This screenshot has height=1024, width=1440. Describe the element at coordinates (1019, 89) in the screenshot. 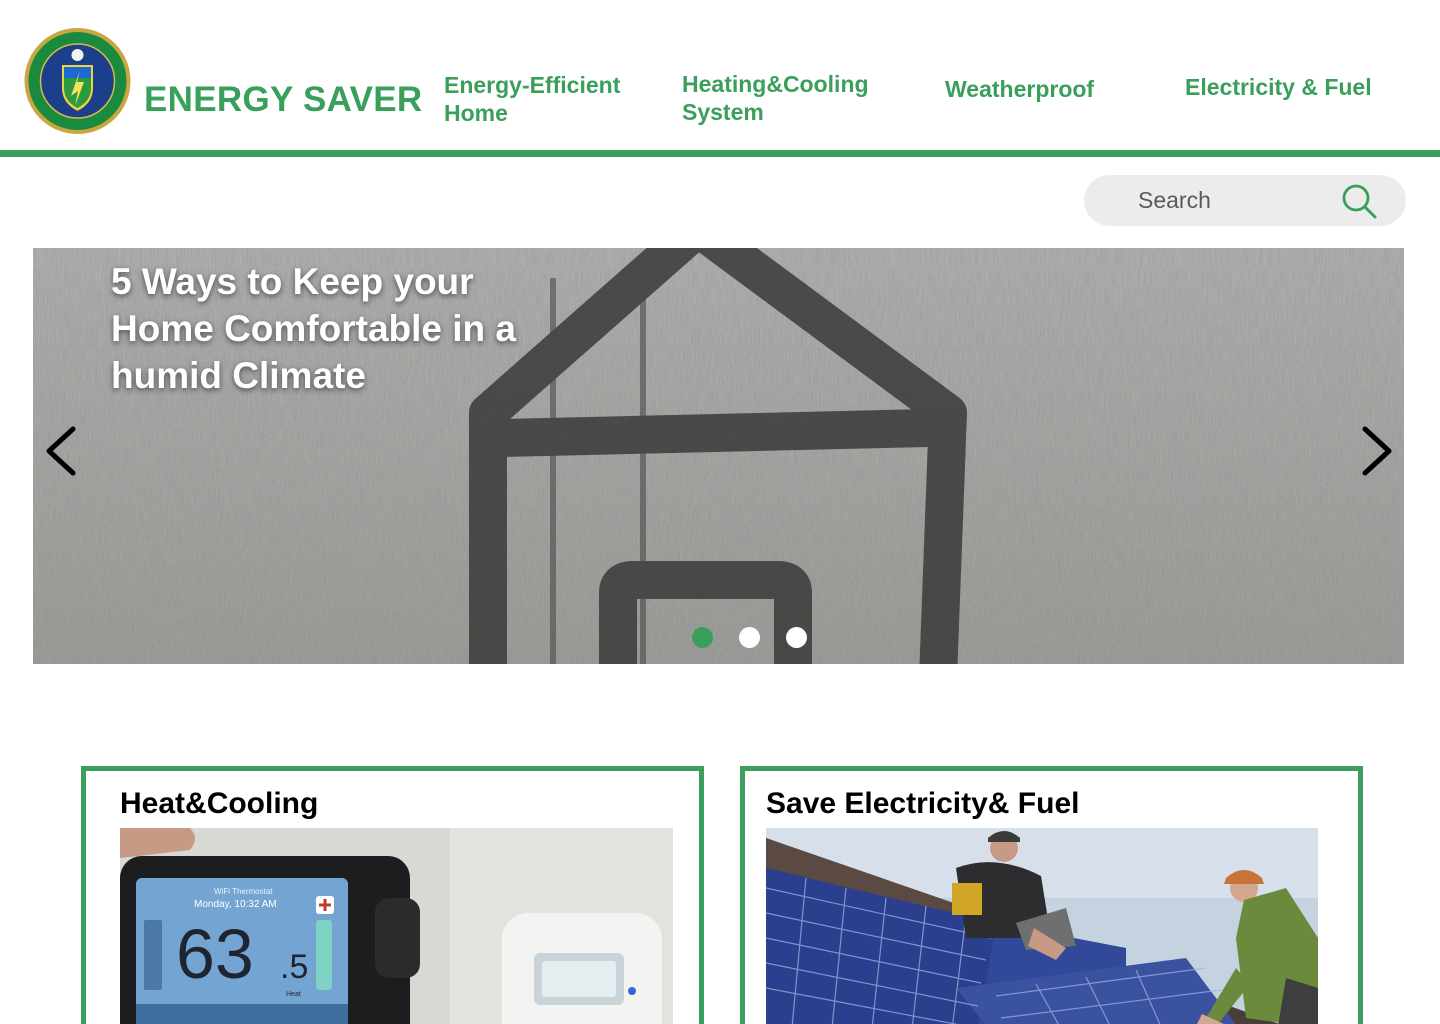

I see `nav-weatherproof: Weatherproof` at that location.